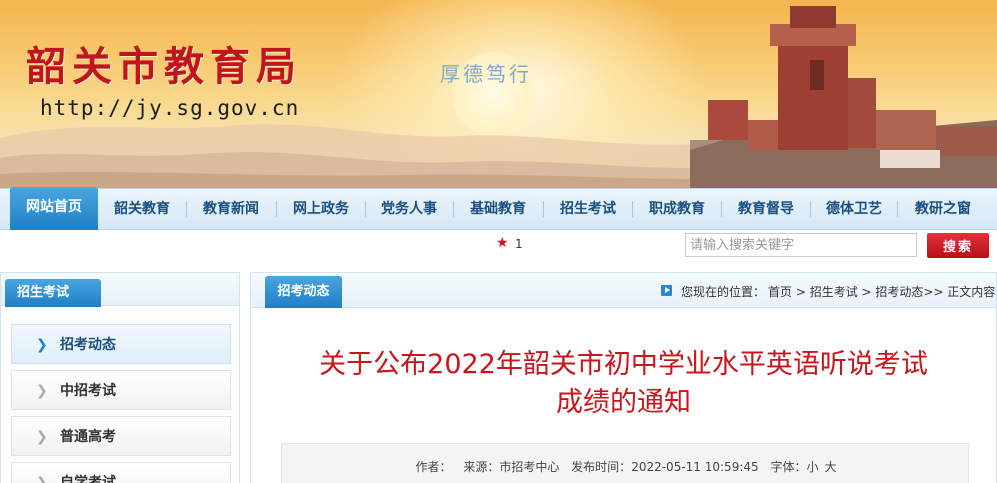  I want to click on nav-item-education-supervision: 教育督导, so click(766, 209).